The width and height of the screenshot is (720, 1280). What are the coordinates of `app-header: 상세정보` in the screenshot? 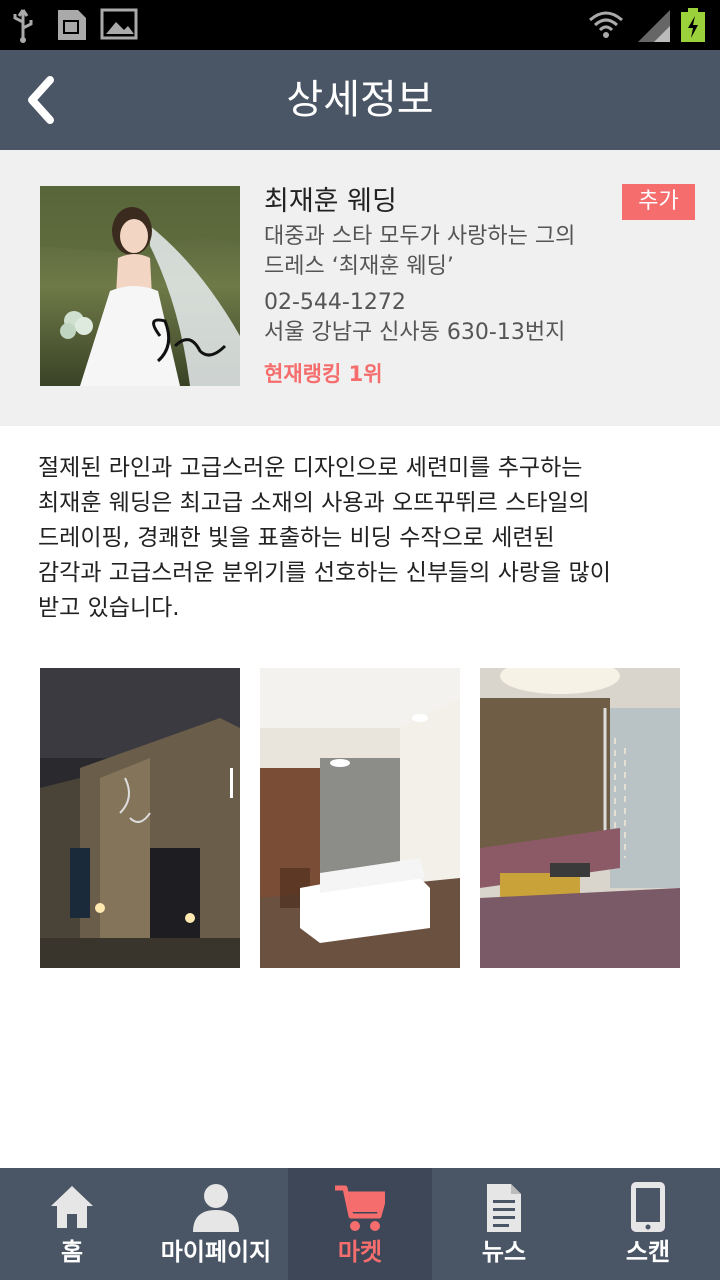 It's located at (360, 100).